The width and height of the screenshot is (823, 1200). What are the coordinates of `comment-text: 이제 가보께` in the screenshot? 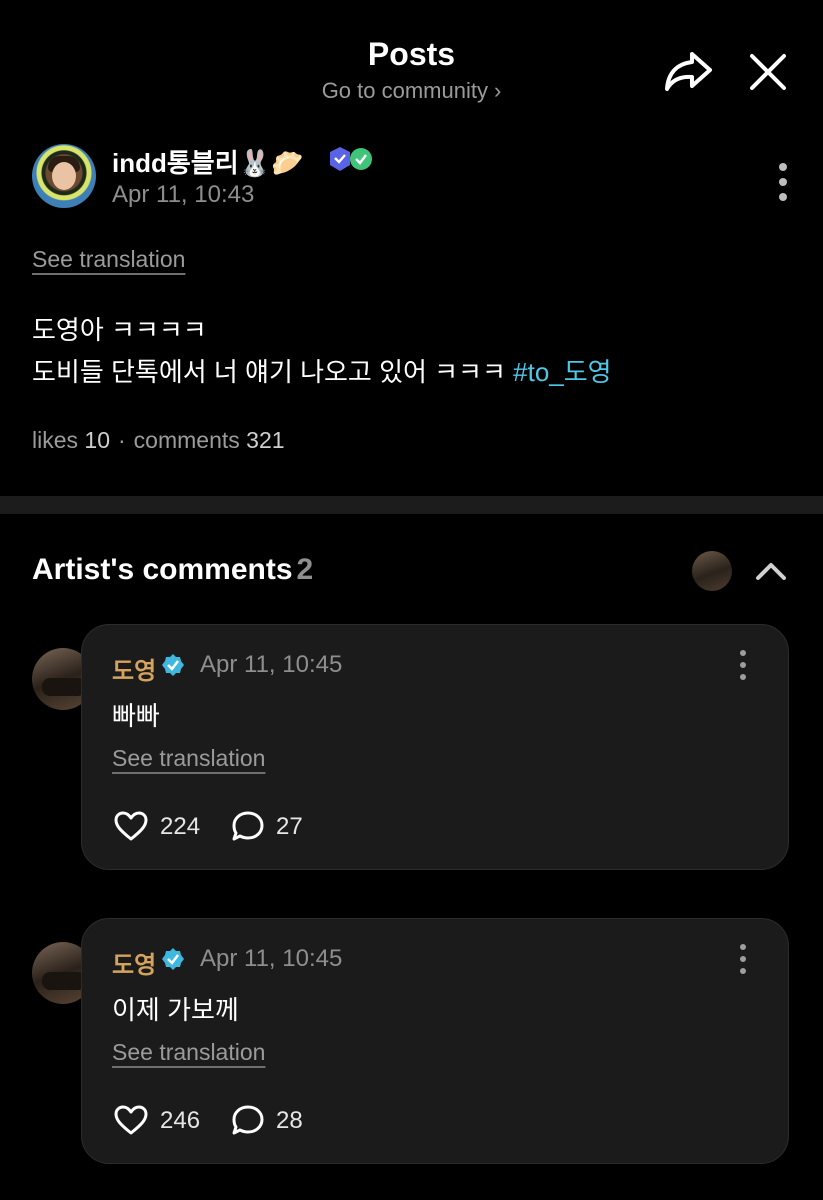 It's located at (175, 1010).